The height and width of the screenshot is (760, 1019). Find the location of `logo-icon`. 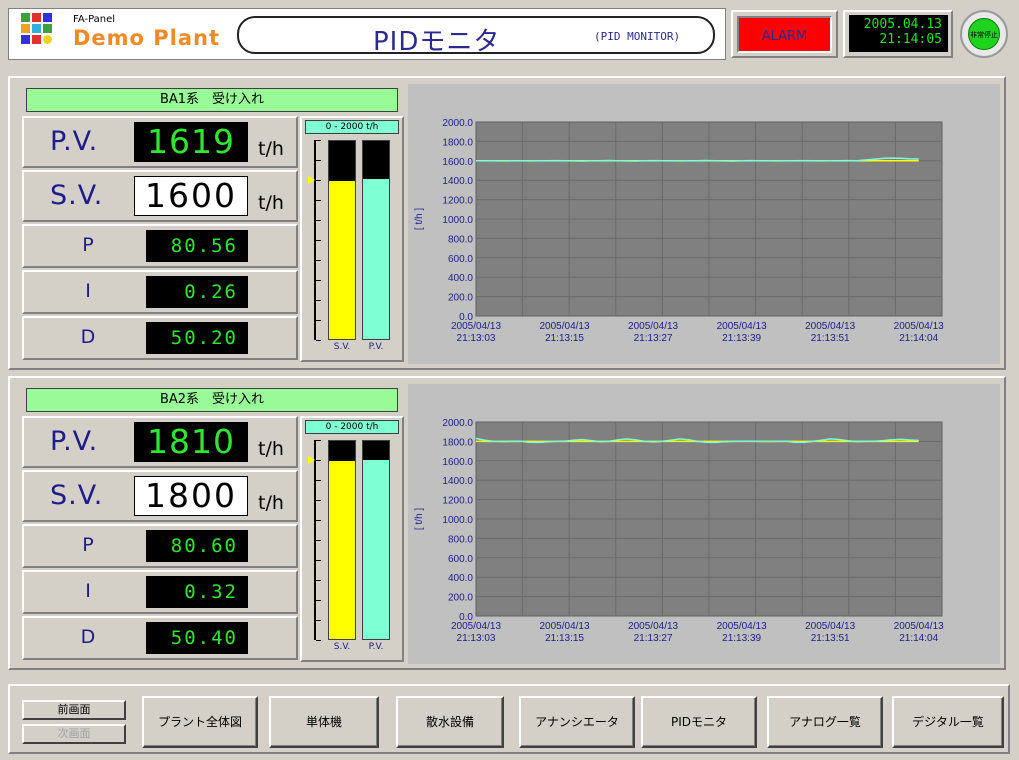

logo-icon is located at coordinates (41, 33).